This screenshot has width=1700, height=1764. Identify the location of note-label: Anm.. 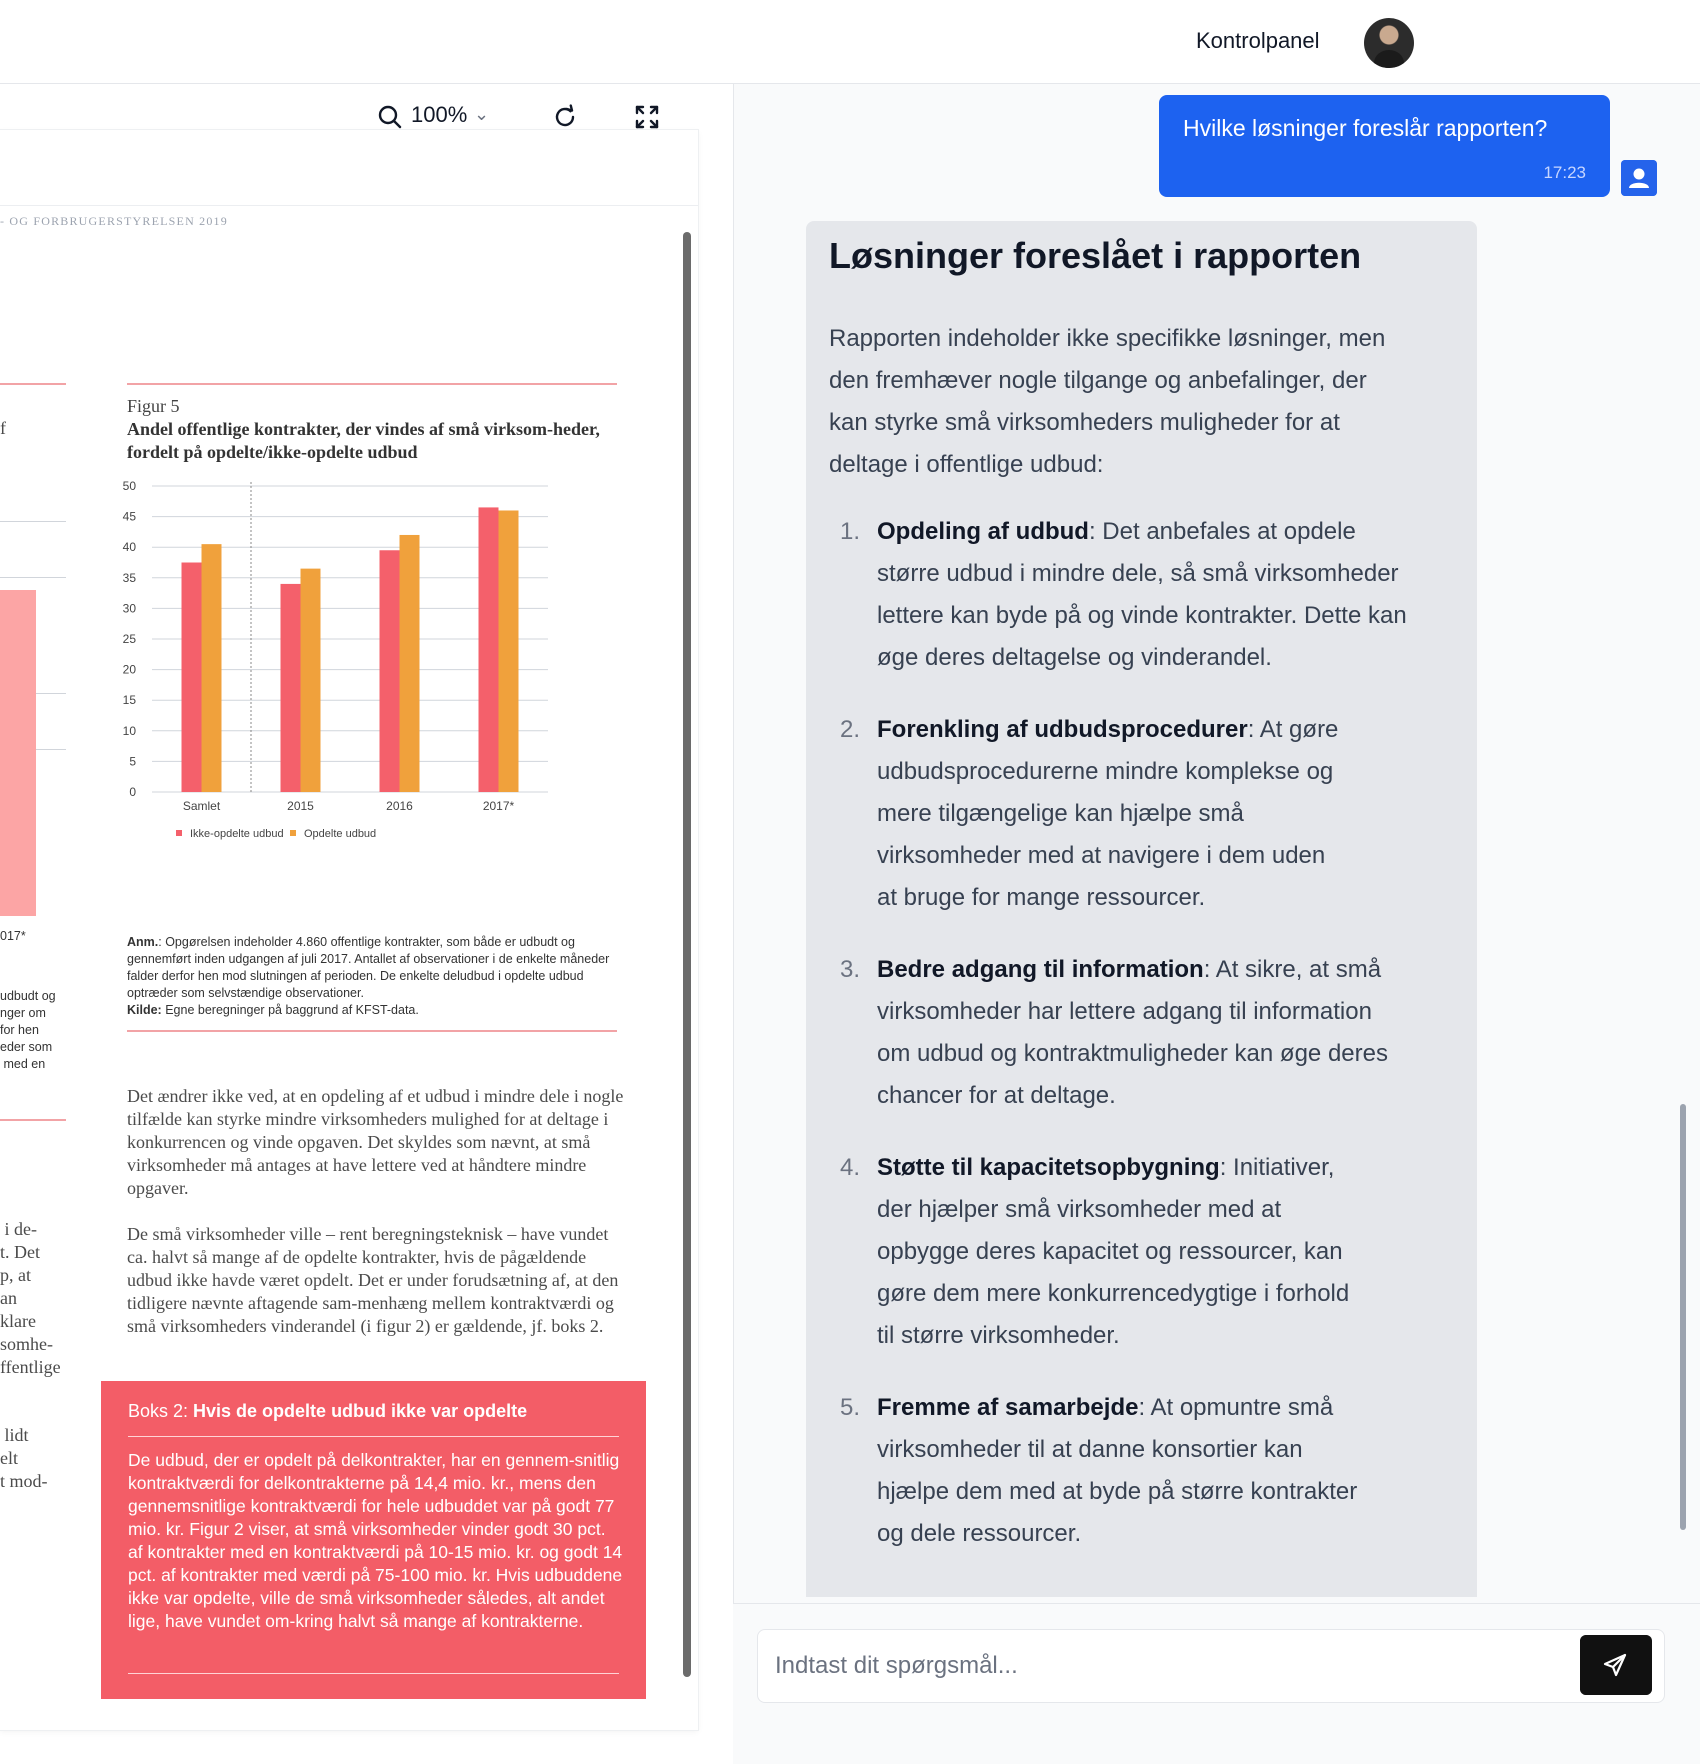
(143, 942).